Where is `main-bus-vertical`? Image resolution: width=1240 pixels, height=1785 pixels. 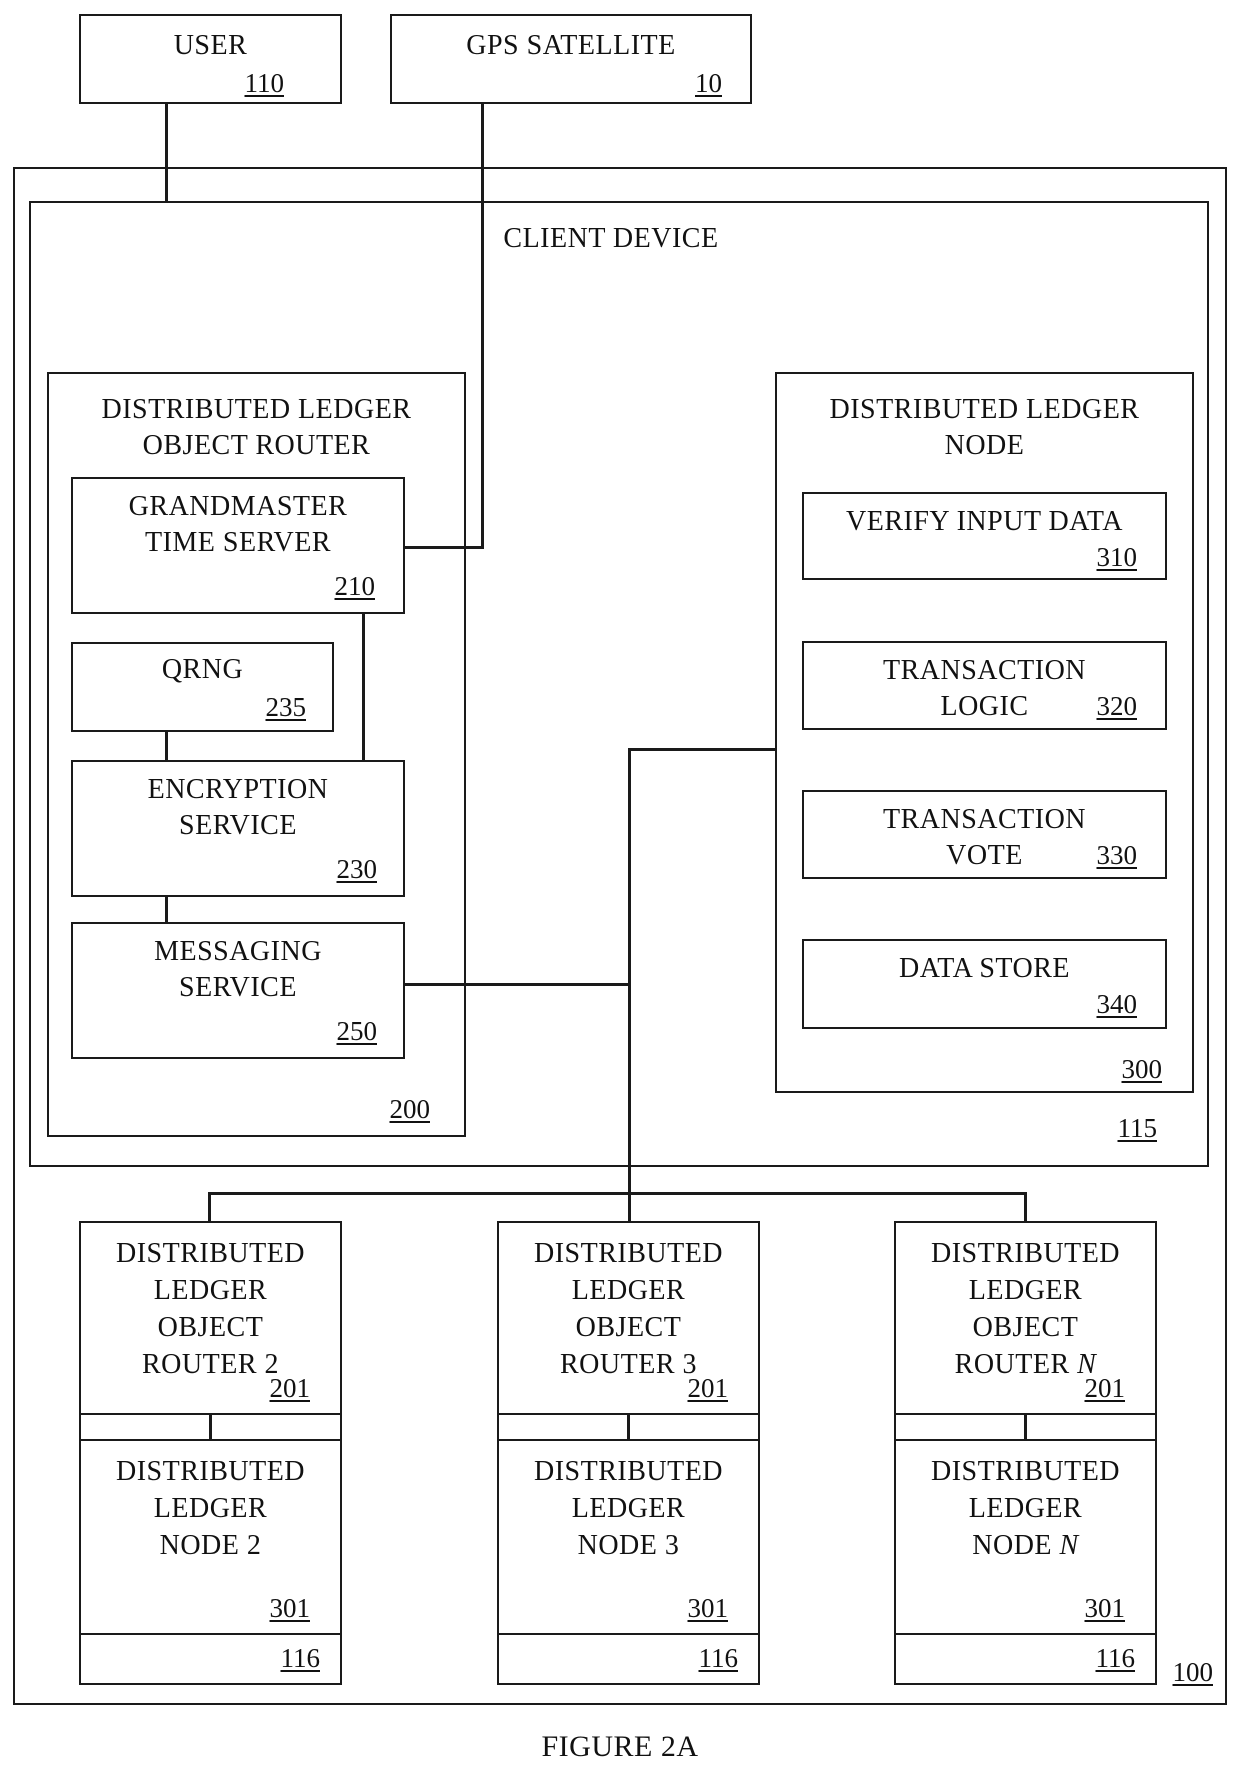
main-bus-vertical is located at coordinates (629, 985).